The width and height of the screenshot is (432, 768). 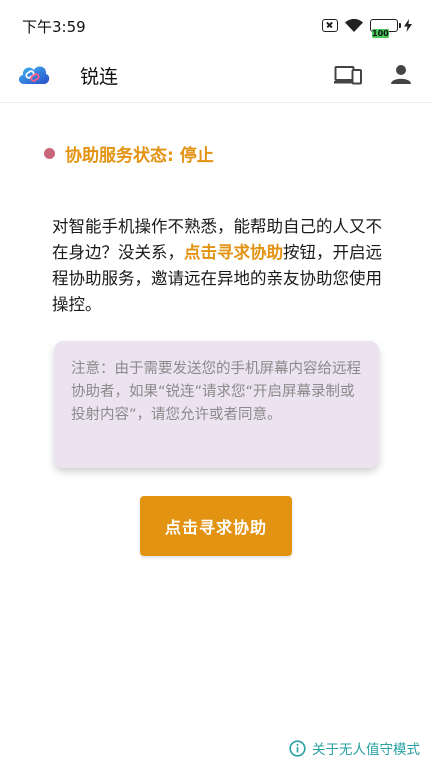 What do you see at coordinates (348, 75) in the screenshot?
I see `devices-icon` at bounding box center [348, 75].